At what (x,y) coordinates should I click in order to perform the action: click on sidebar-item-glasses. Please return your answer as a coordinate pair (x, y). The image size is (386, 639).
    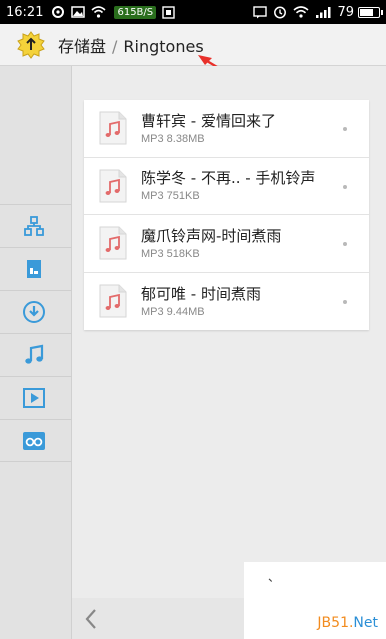
    Looking at the image, I should click on (36, 440).